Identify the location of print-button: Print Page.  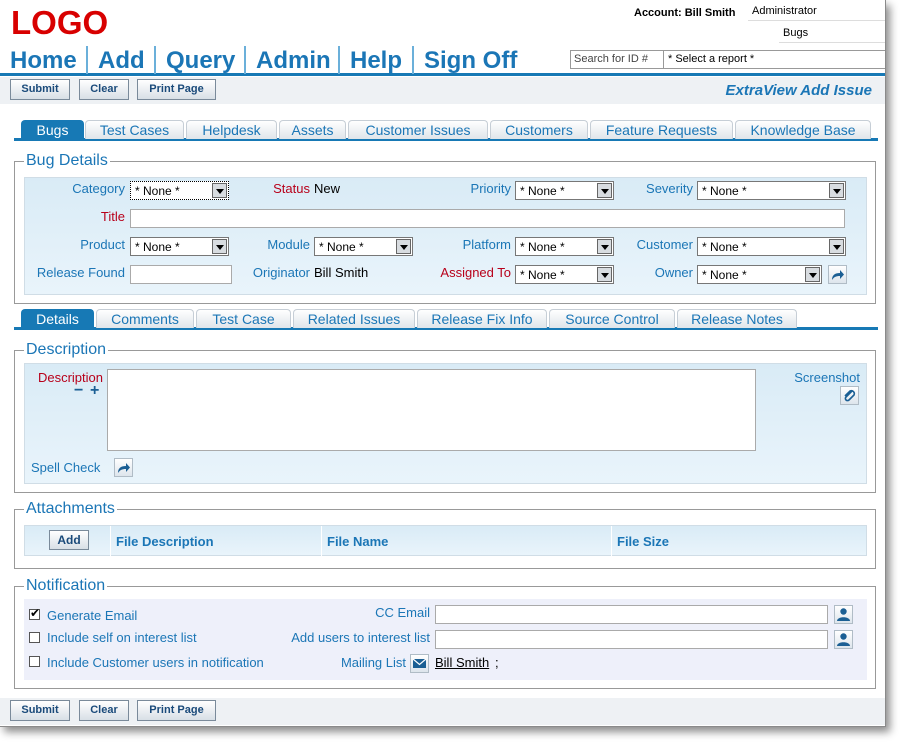
(176, 89).